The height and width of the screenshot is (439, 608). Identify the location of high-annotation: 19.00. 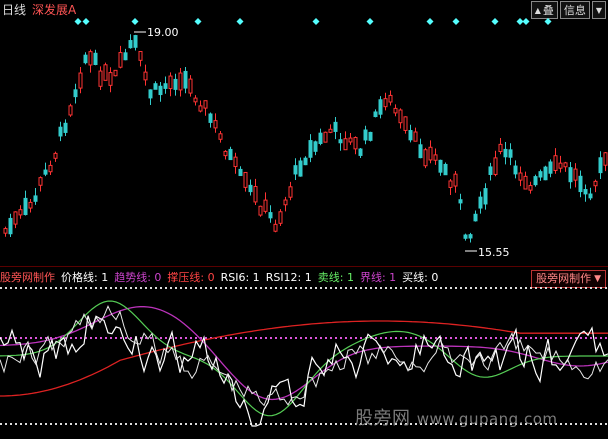
(156, 32).